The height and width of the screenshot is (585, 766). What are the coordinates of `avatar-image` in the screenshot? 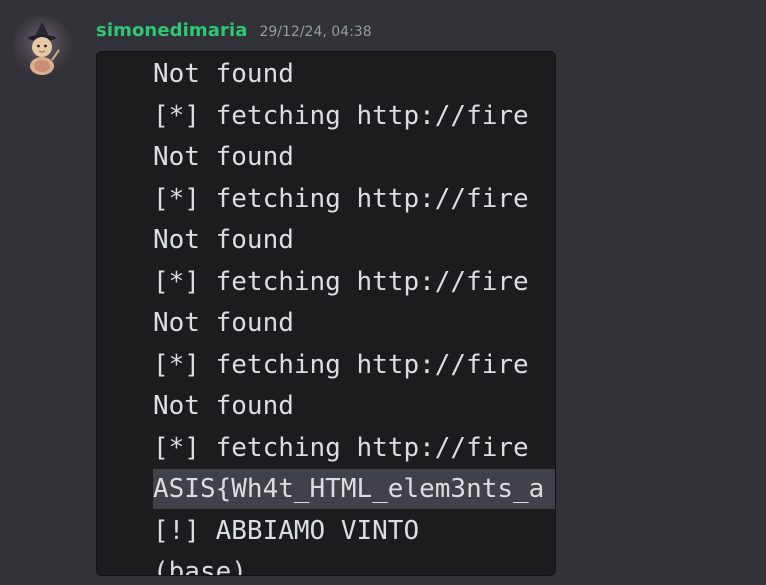 It's located at (44, 48).